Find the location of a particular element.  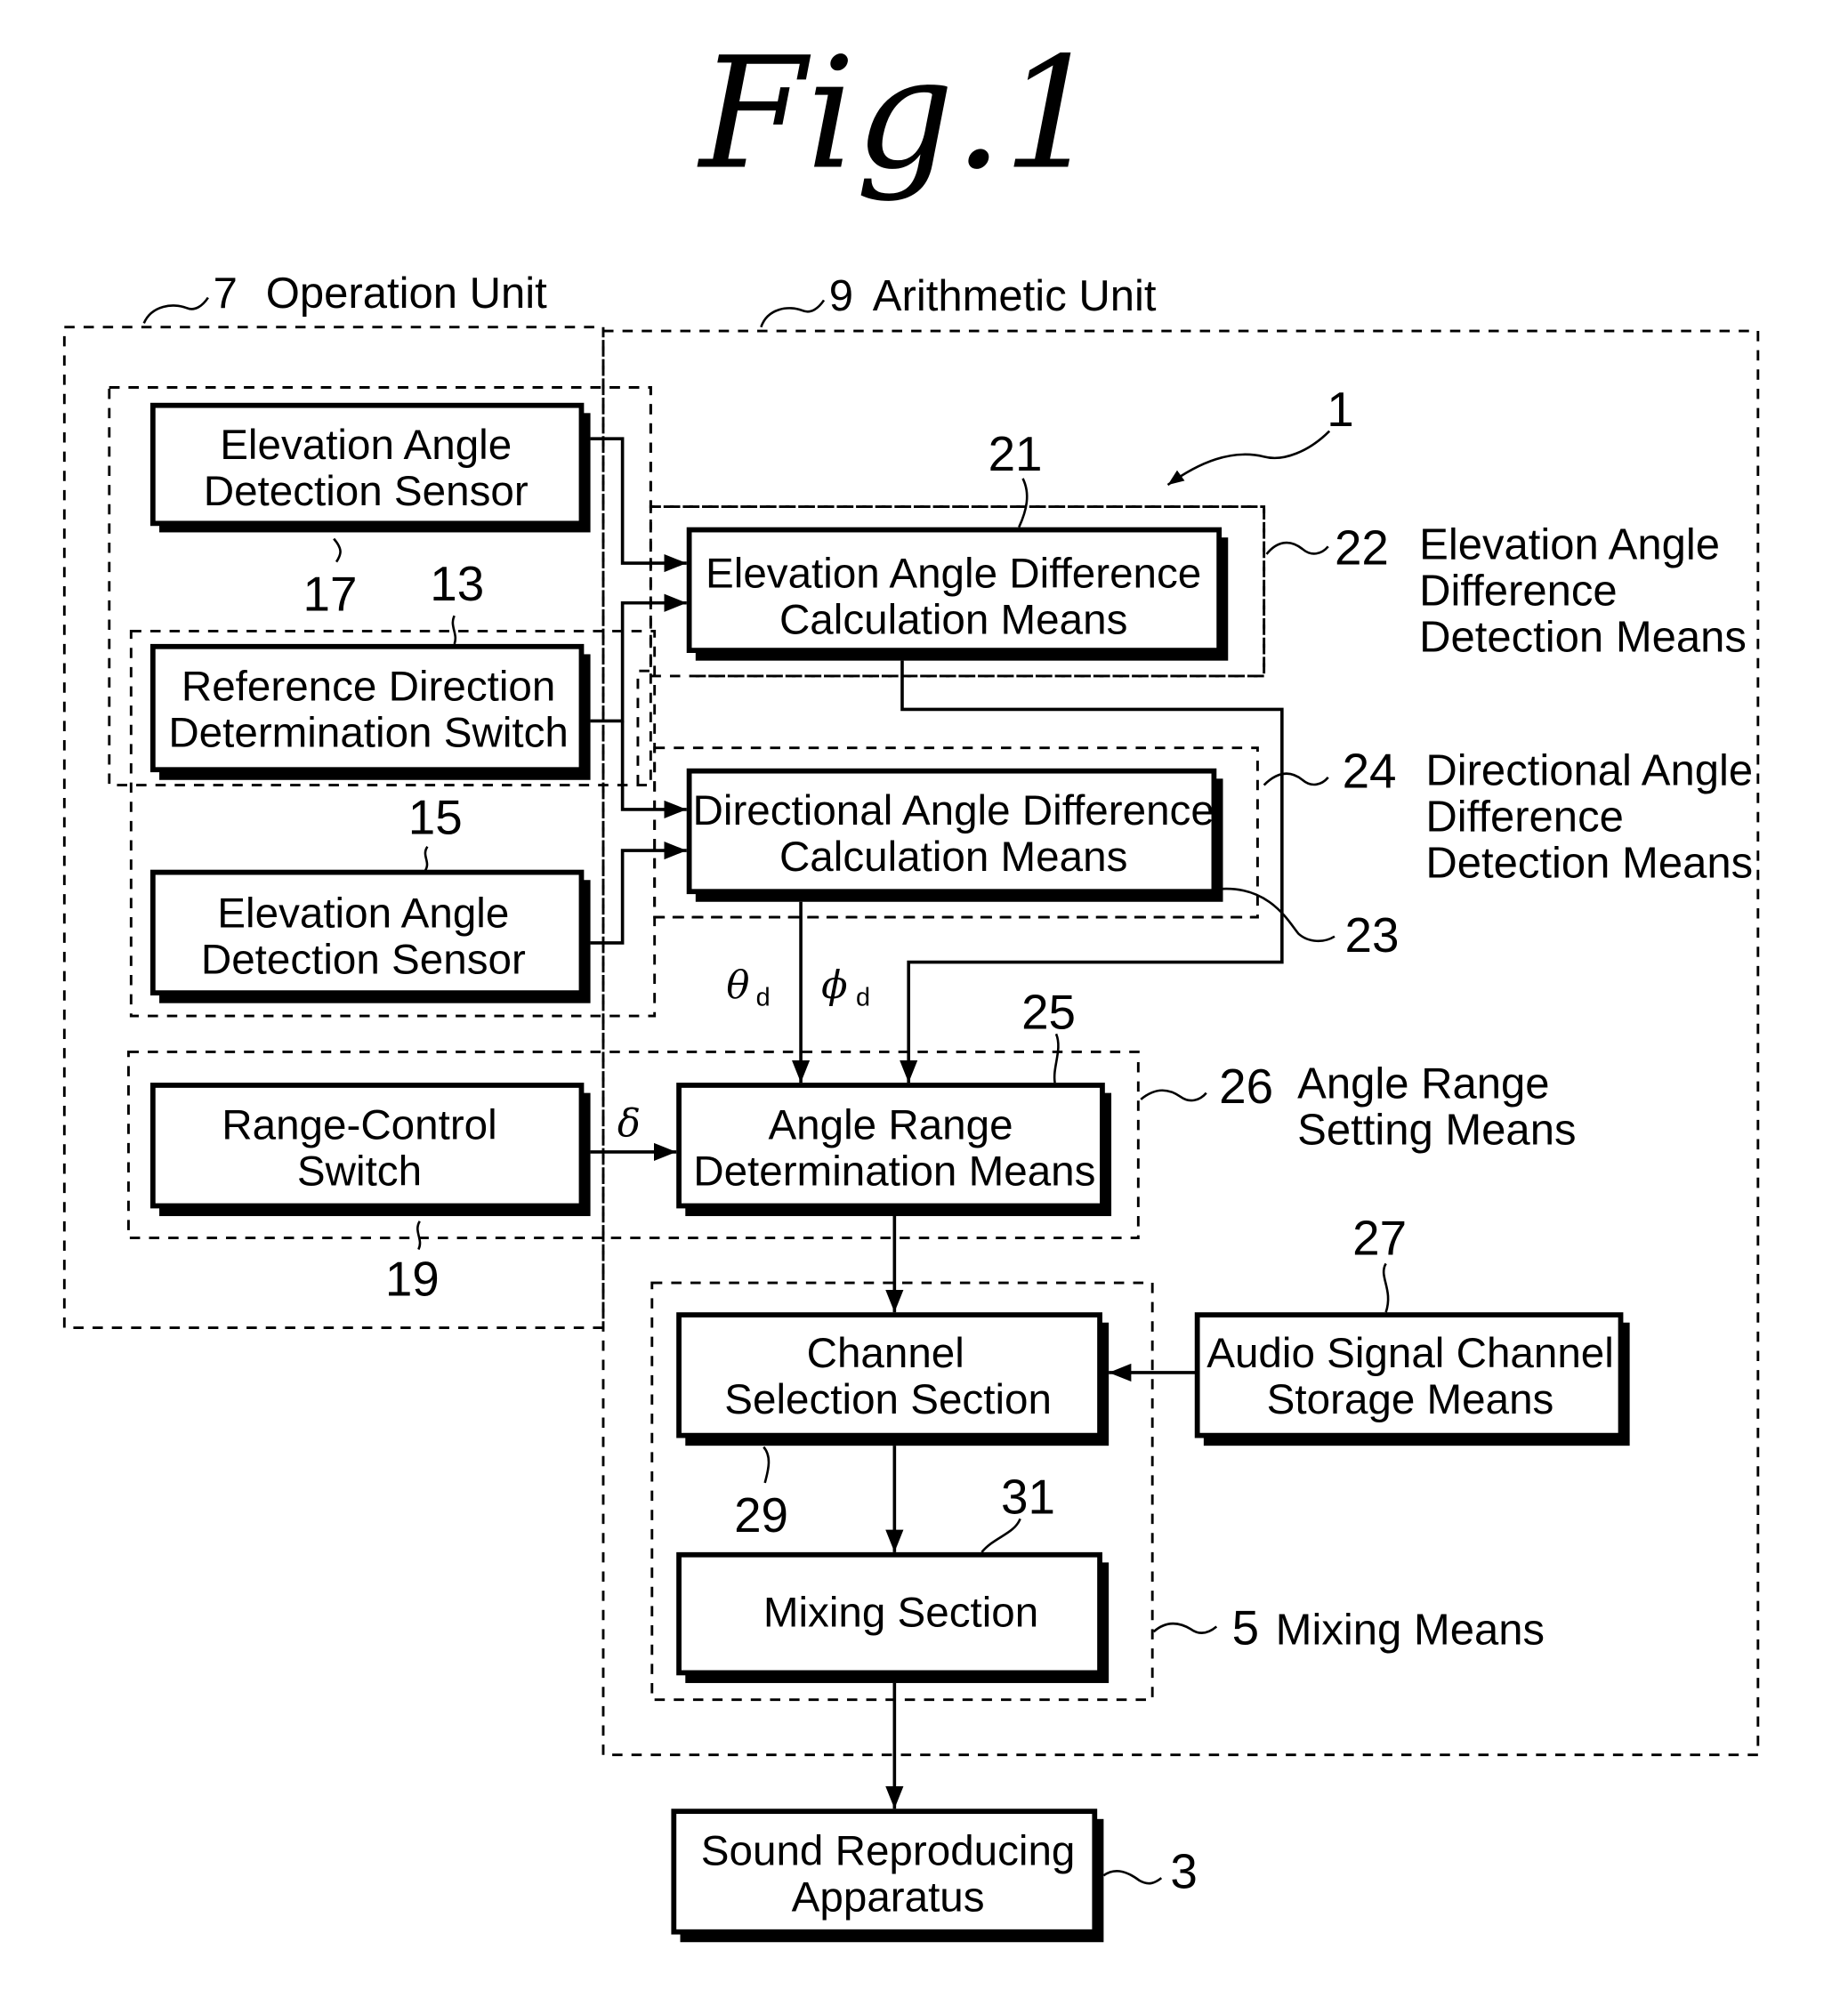

arithmetic-unit-label: Arithmetic Unit is located at coordinates (1015, 296).